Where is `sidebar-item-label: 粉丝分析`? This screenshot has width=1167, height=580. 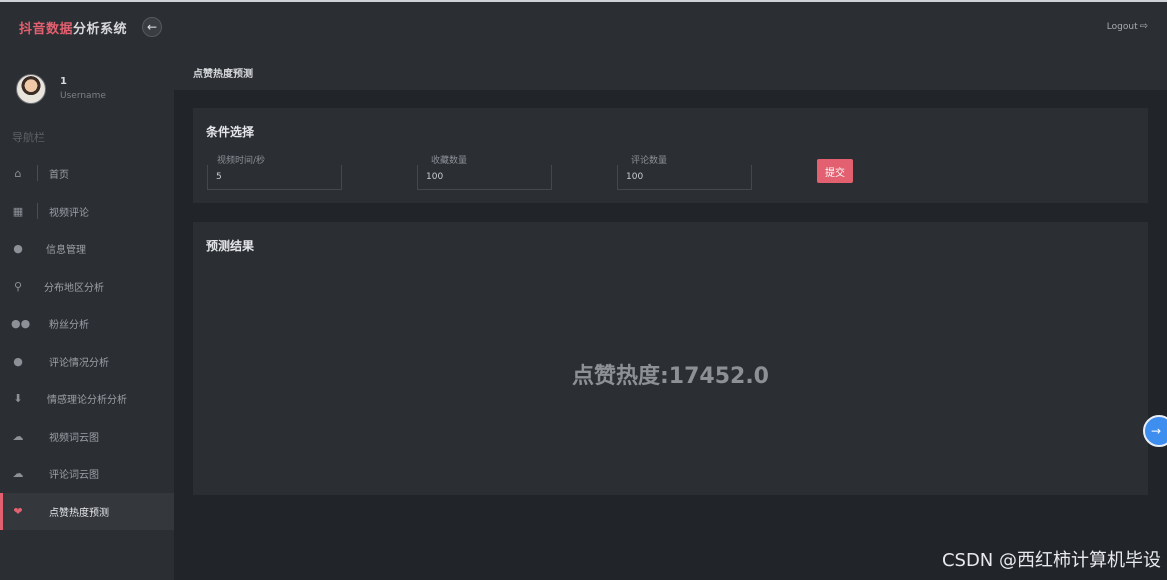 sidebar-item-label: 粉丝分析 is located at coordinates (69, 326).